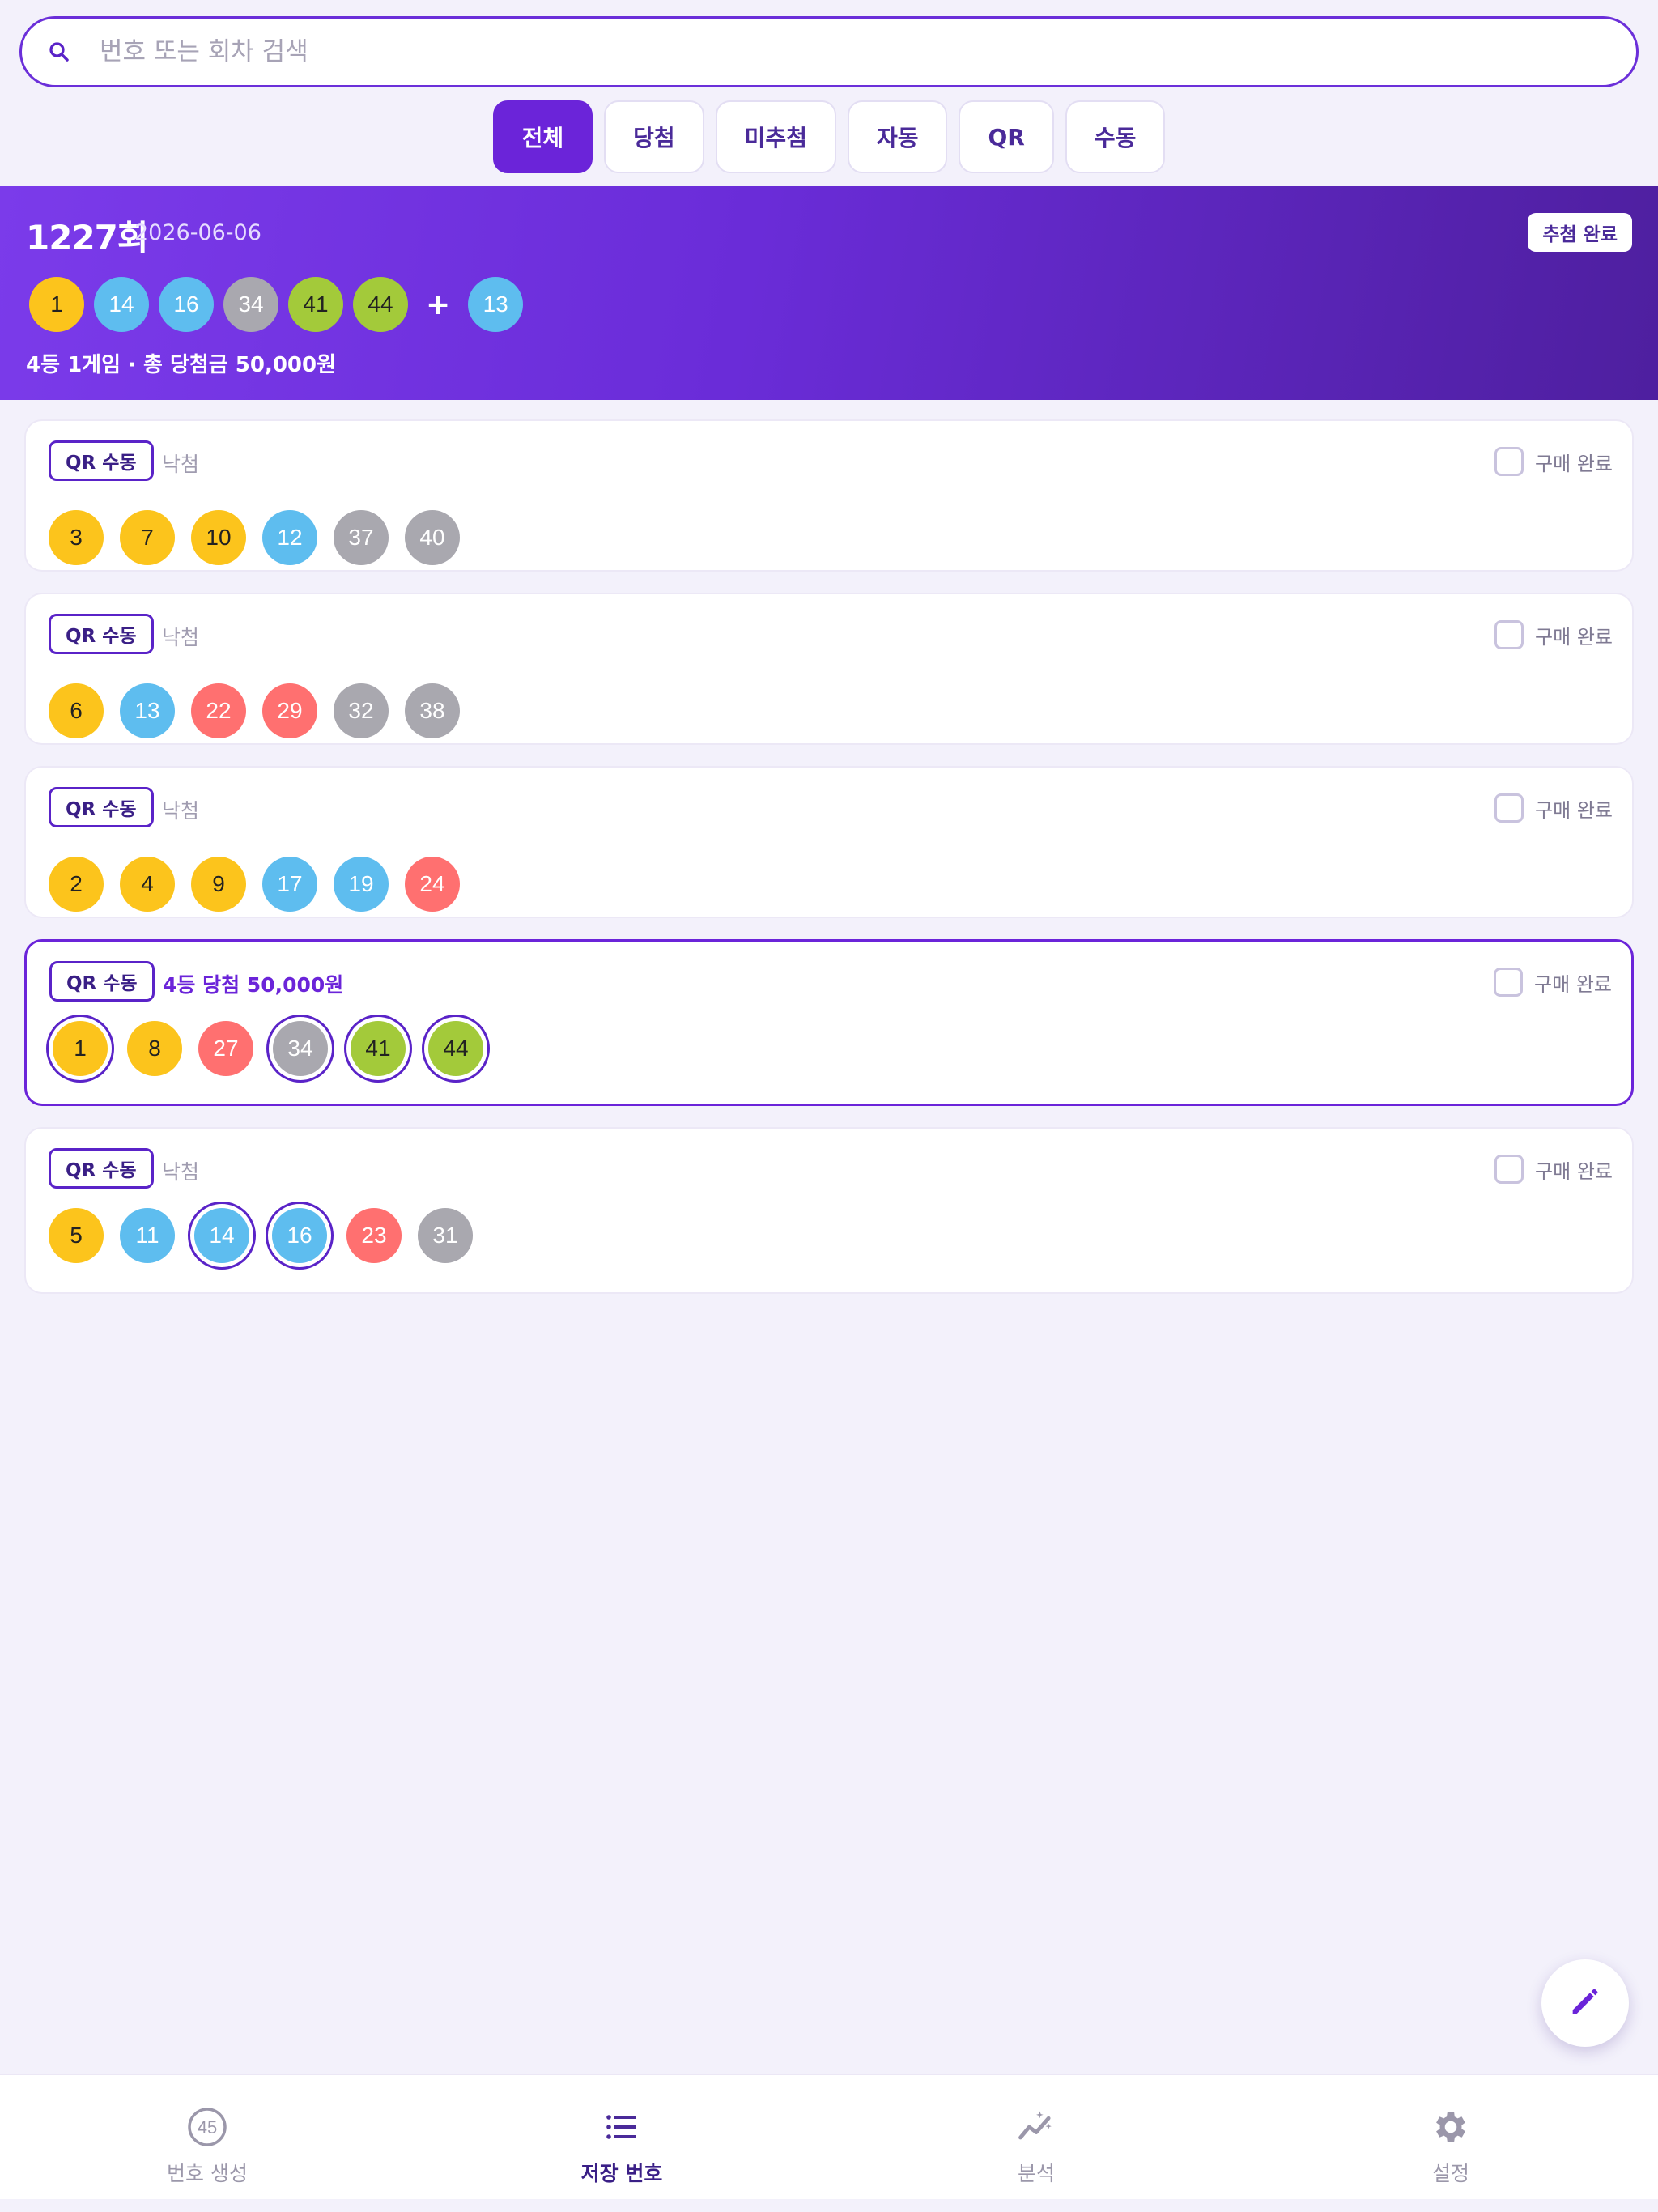 This screenshot has width=1658, height=2212. Describe the element at coordinates (186, 305) in the screenshot. I see `lotto-ball: 16` at that location.